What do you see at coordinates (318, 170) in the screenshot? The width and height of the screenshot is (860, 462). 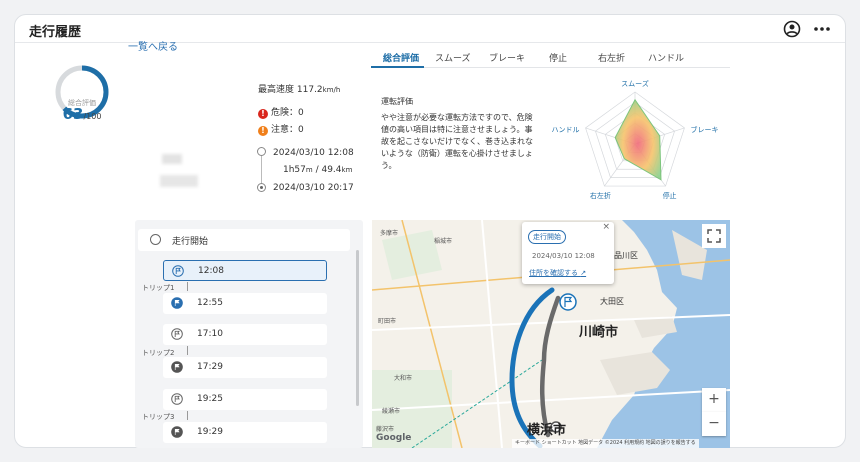 I see `duration-distance: 1h57m / 49.4km` at bounding box center [318, 170].